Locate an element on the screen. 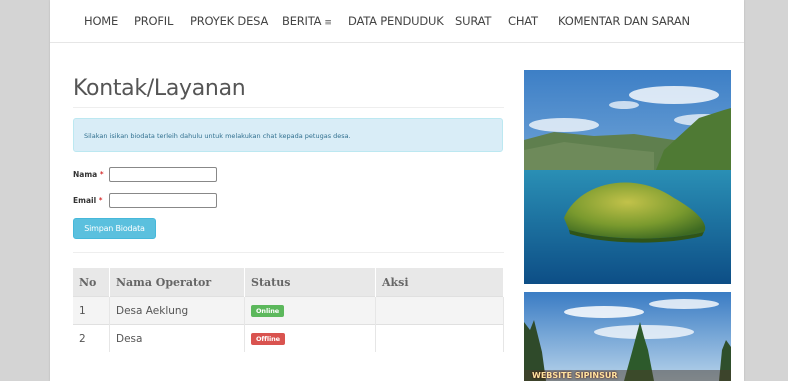 The image size is (788, 381). nav-home: HOME is located at coordinates (101, 21).